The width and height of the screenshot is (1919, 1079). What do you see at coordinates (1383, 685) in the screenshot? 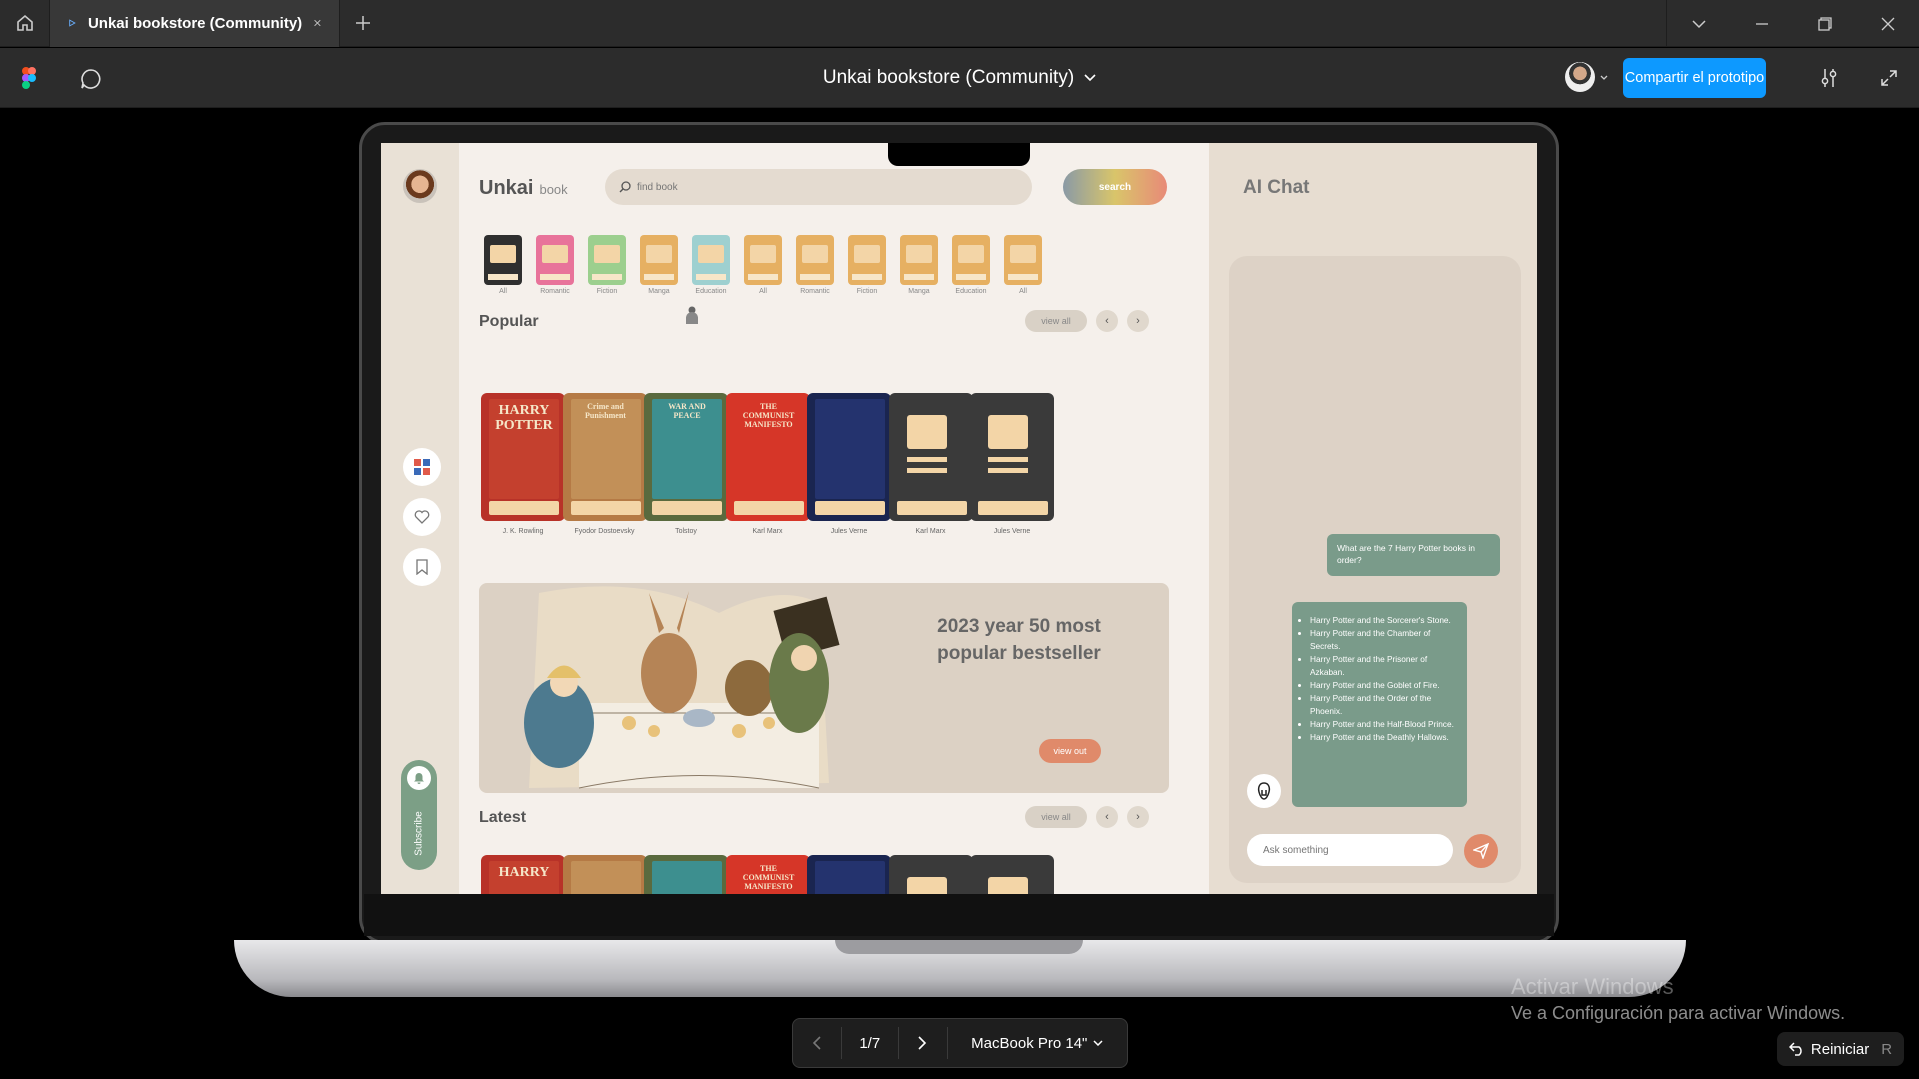
I see `answer-item: Harry Potter and the Goblet of Fire.` at bounding box center [1383, 685].